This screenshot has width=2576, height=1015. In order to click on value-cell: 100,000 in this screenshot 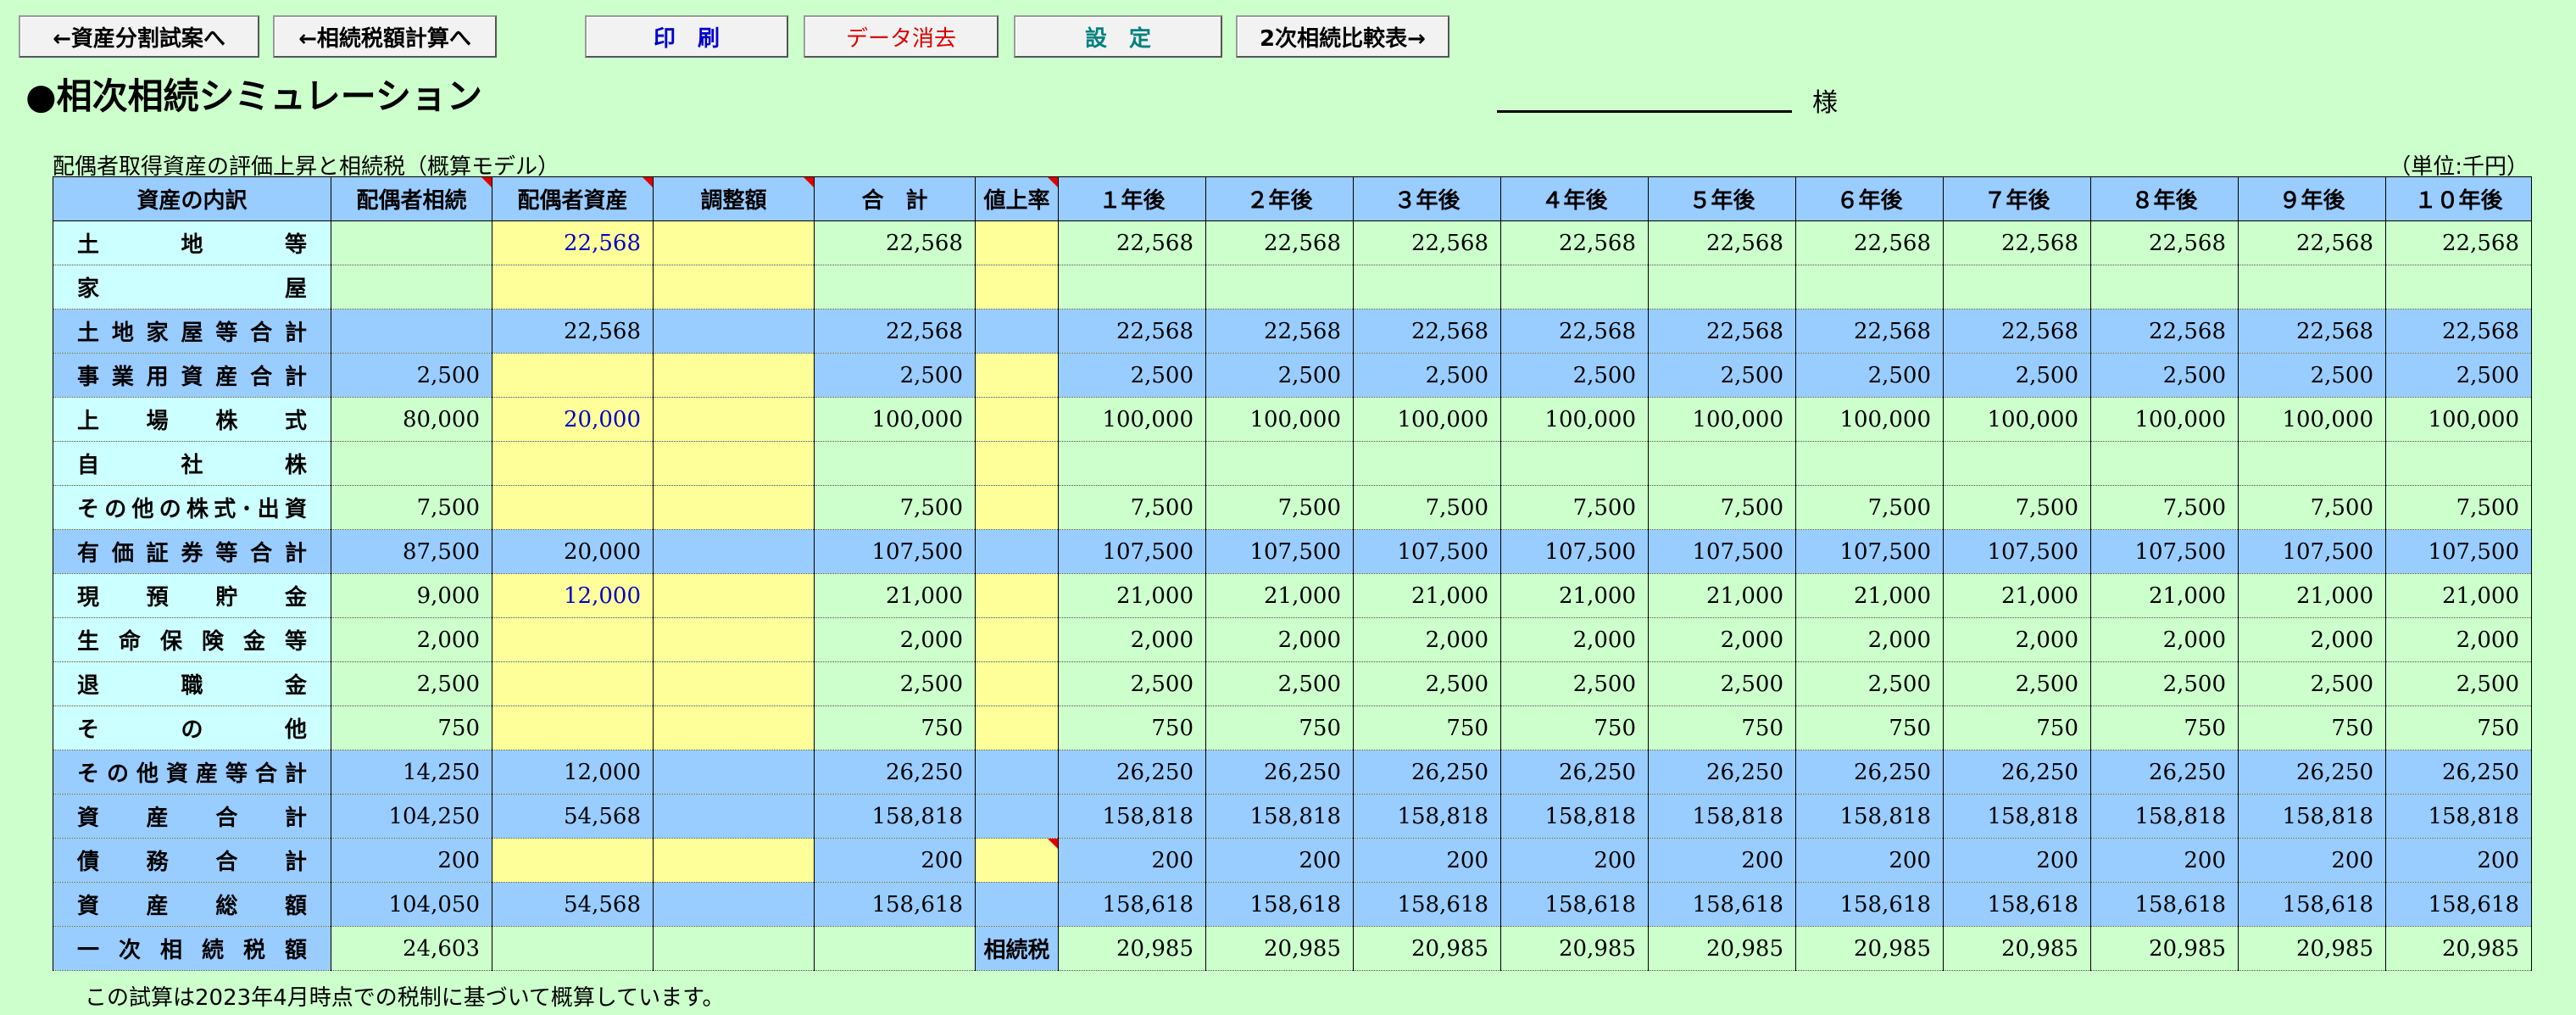, I will do `click(2017, 419)`.